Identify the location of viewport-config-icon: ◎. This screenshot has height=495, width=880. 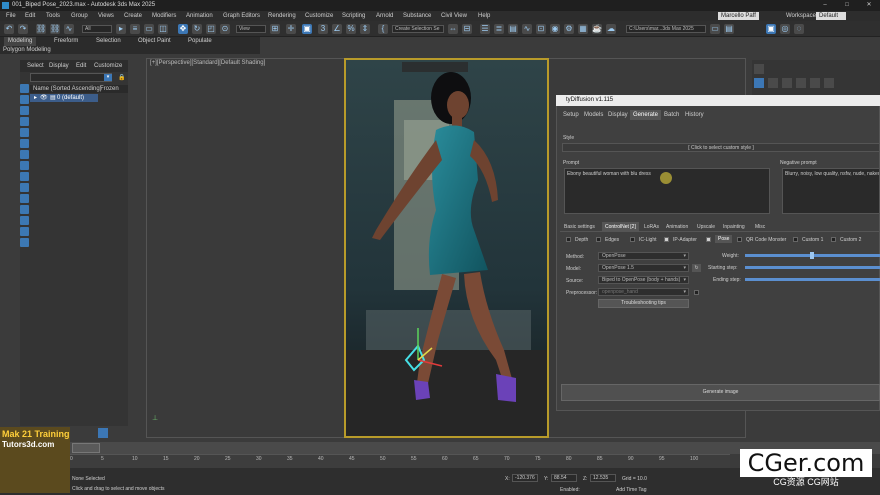
(785, 29).